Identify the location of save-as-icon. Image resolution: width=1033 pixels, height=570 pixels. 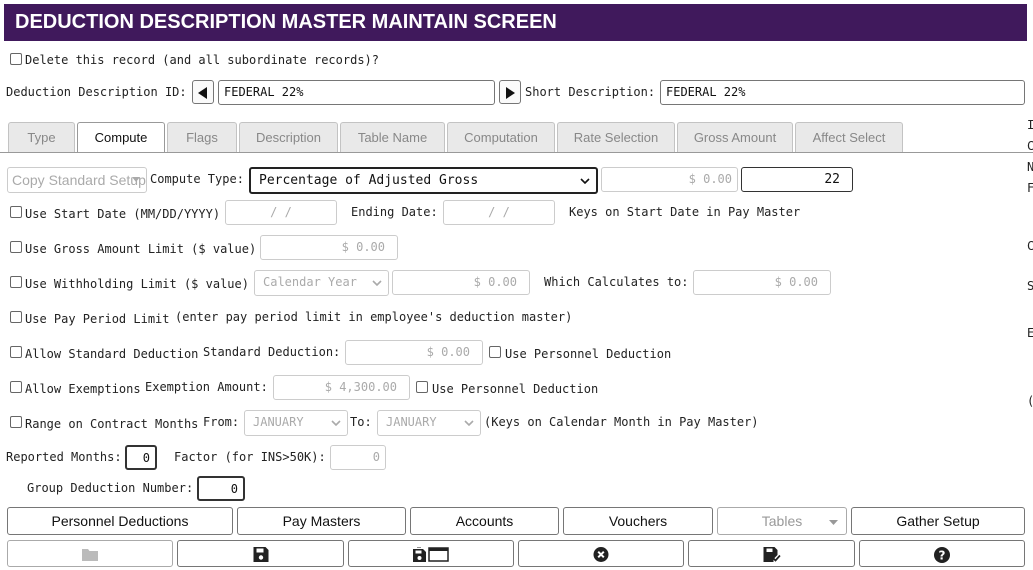
(431, 554).